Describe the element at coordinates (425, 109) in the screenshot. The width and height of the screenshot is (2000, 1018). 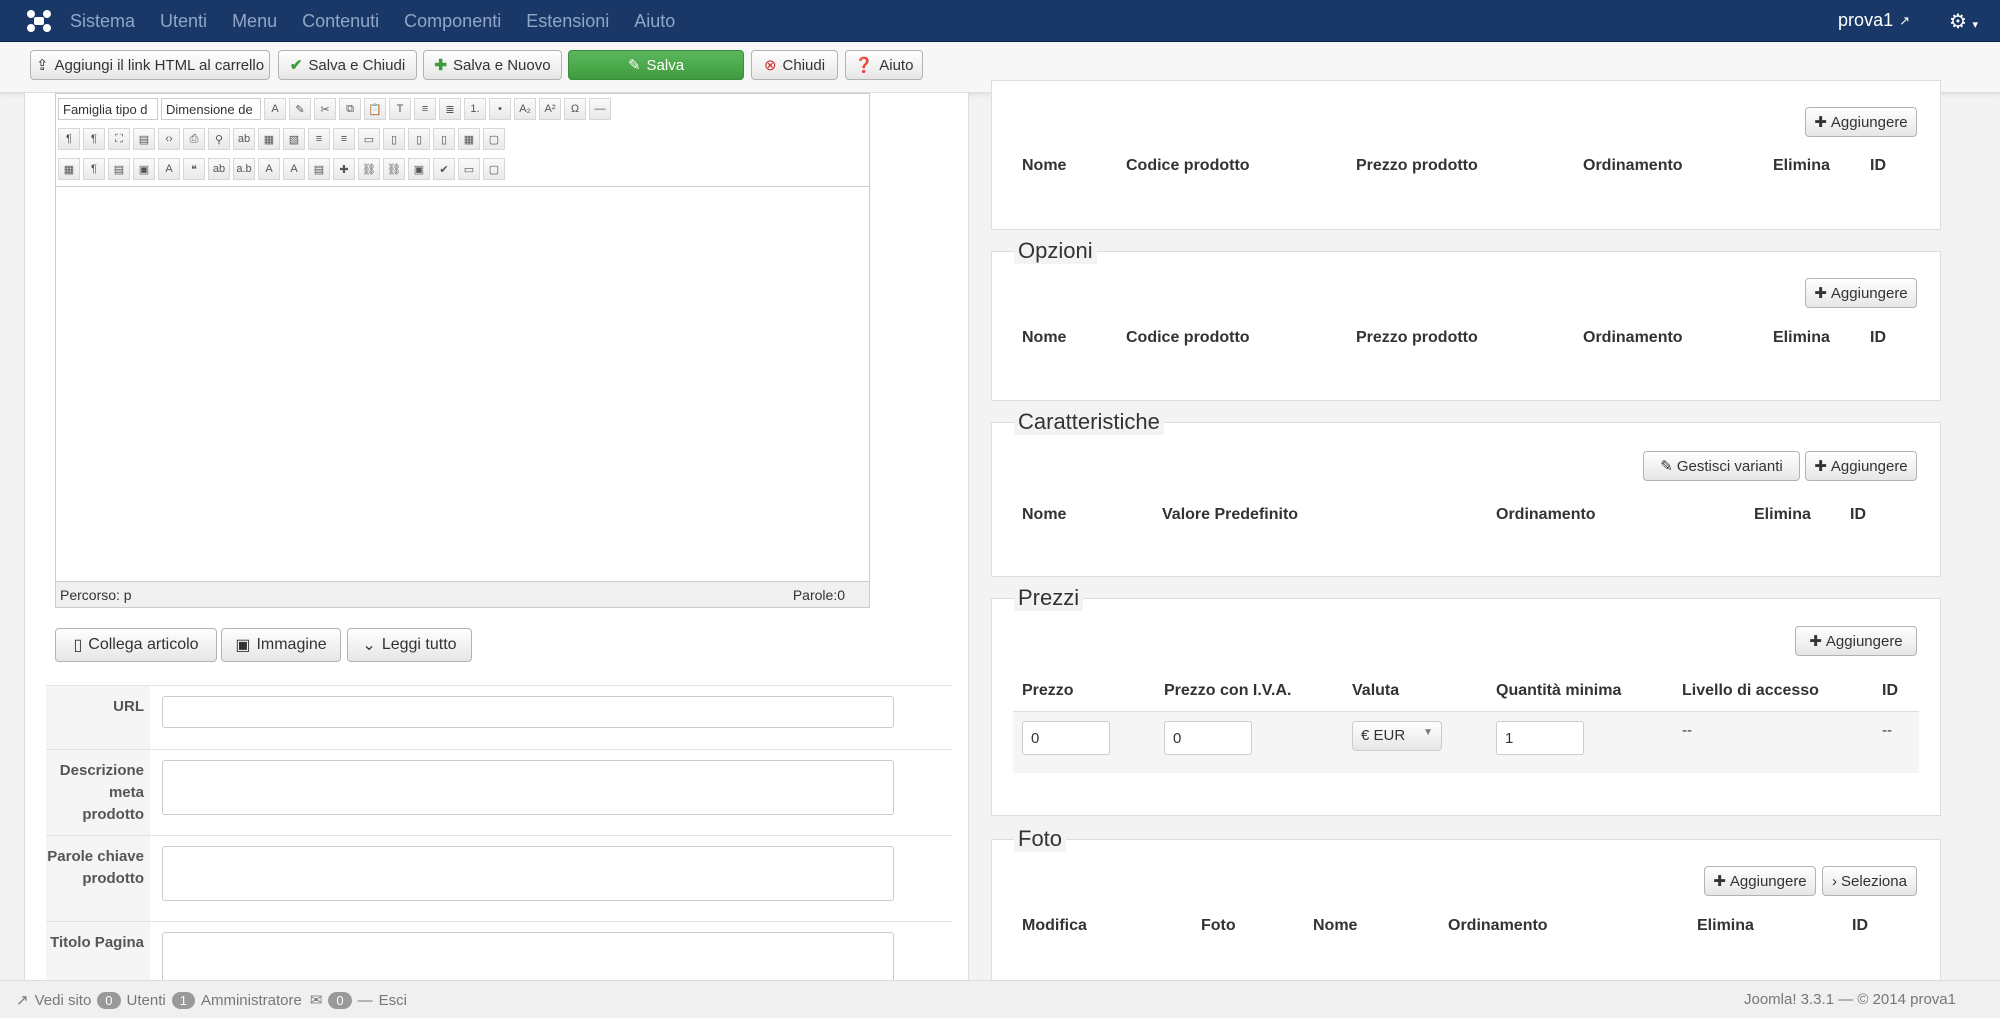
I see `align-icon: ≡` at that location.